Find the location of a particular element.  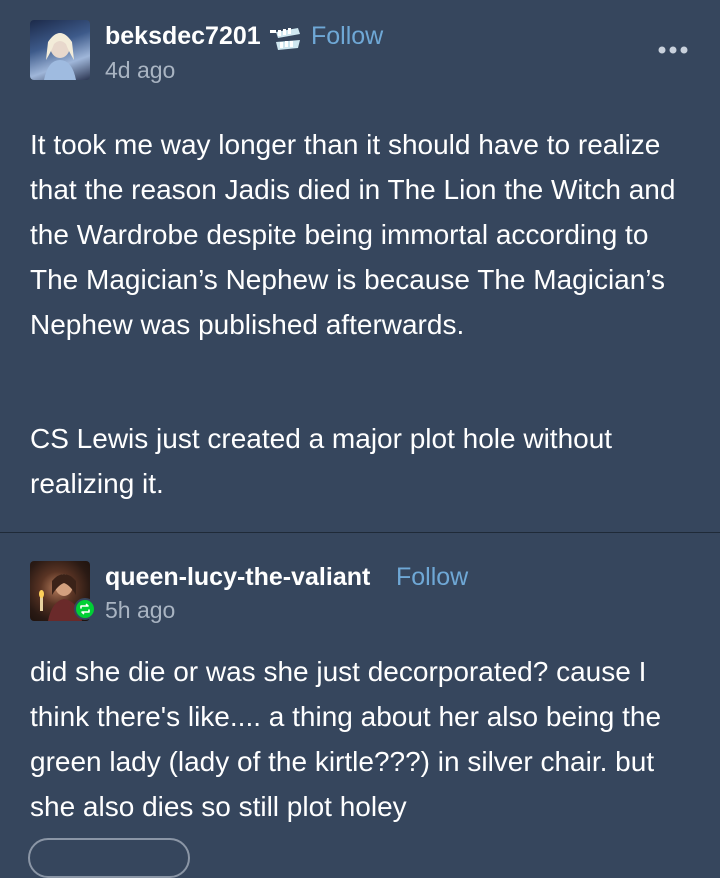

reblog-icon is located at coordinates (85, 609).